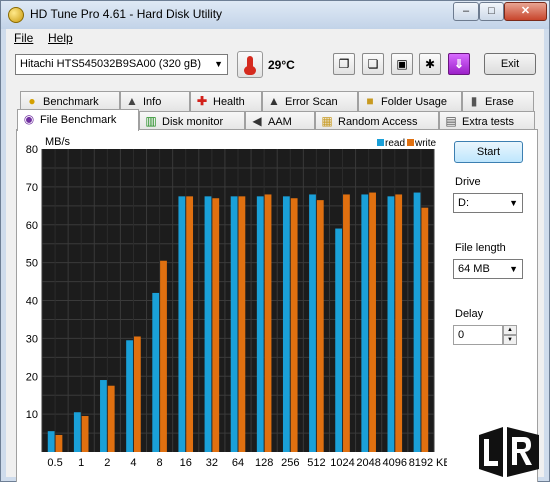  I want to click on tab-health: ✚ Health, so click(226, 101).